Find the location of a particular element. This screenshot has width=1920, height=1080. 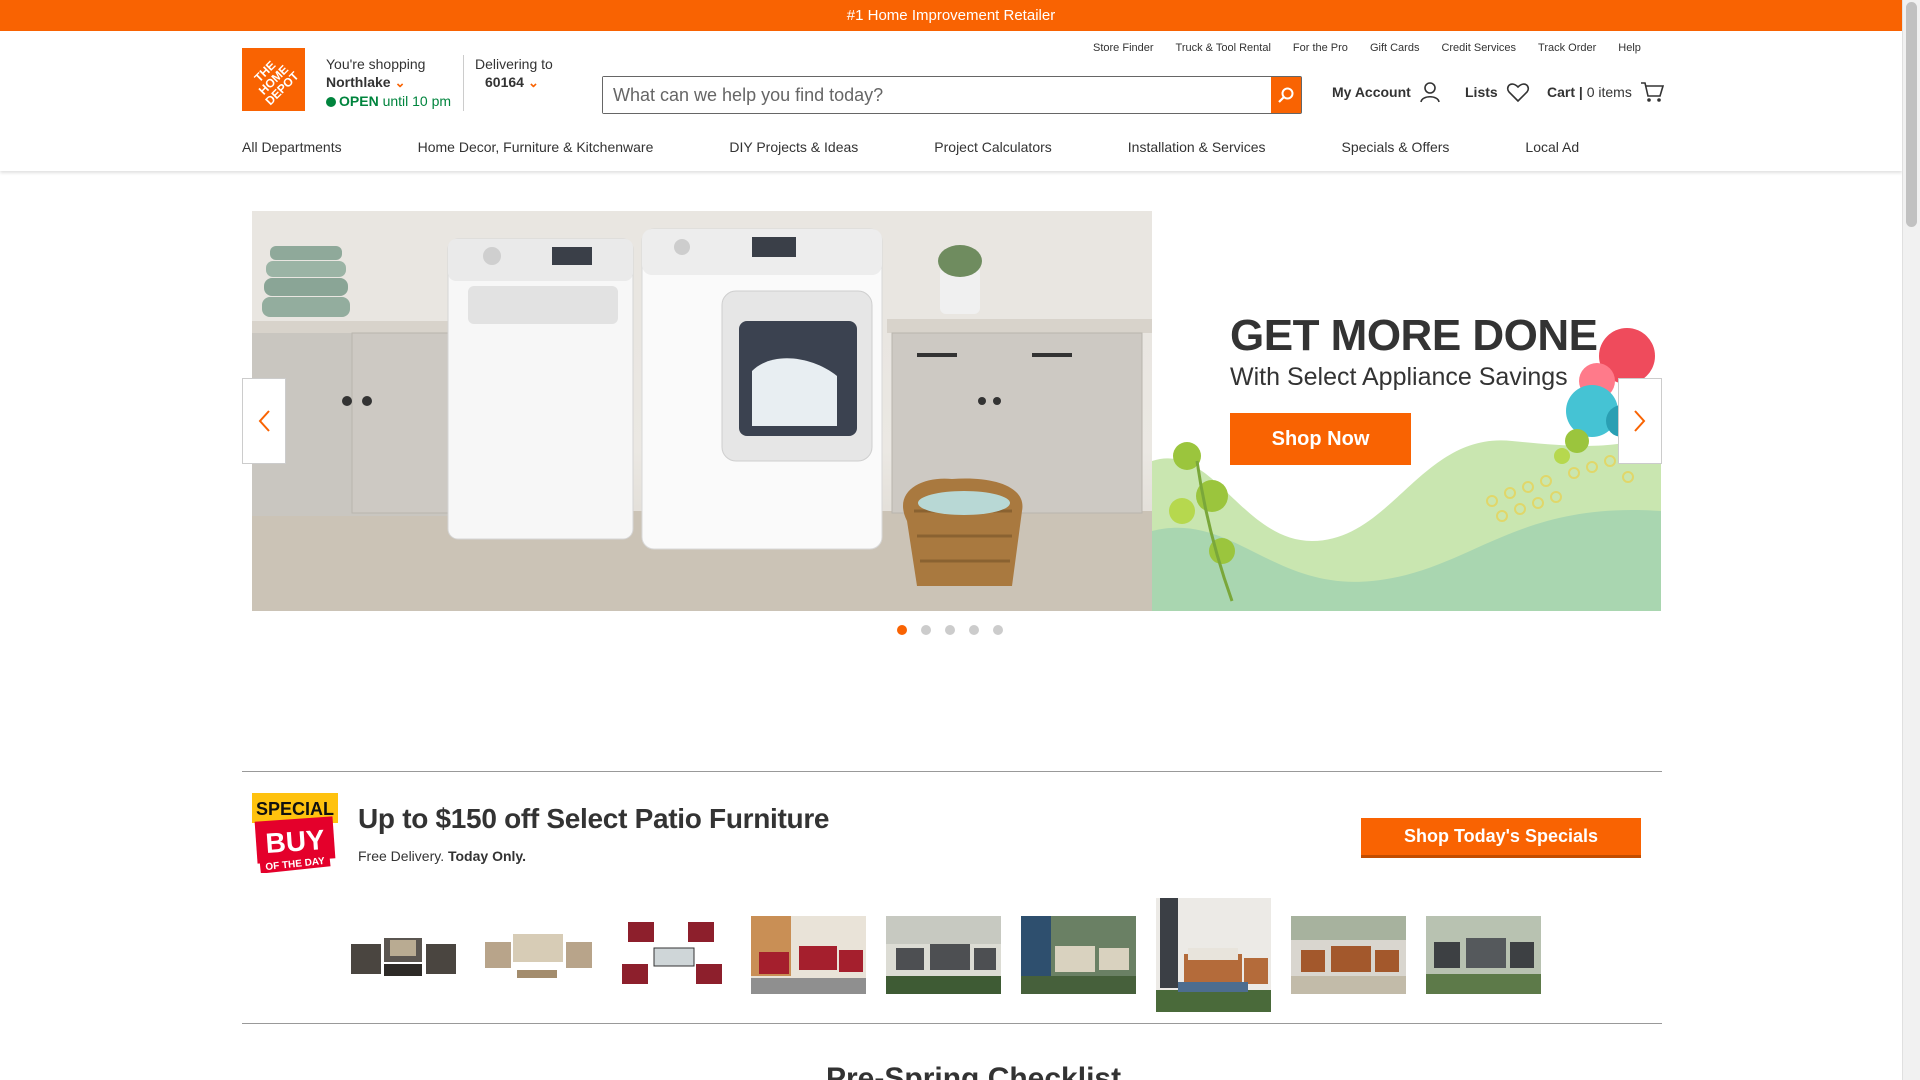

nav-installation-services: Installation & Services is located at coordinates (1197, 147).